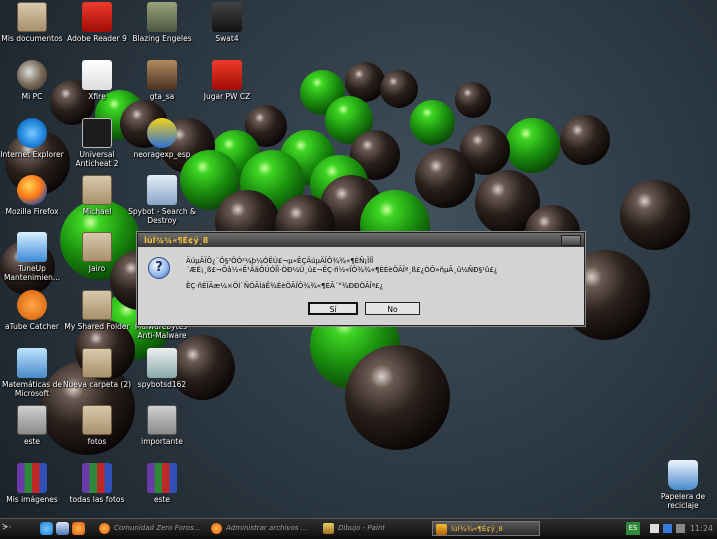  I want to click on desktop-icon-mis-documentos: Mis documentos, so click(33, 22).